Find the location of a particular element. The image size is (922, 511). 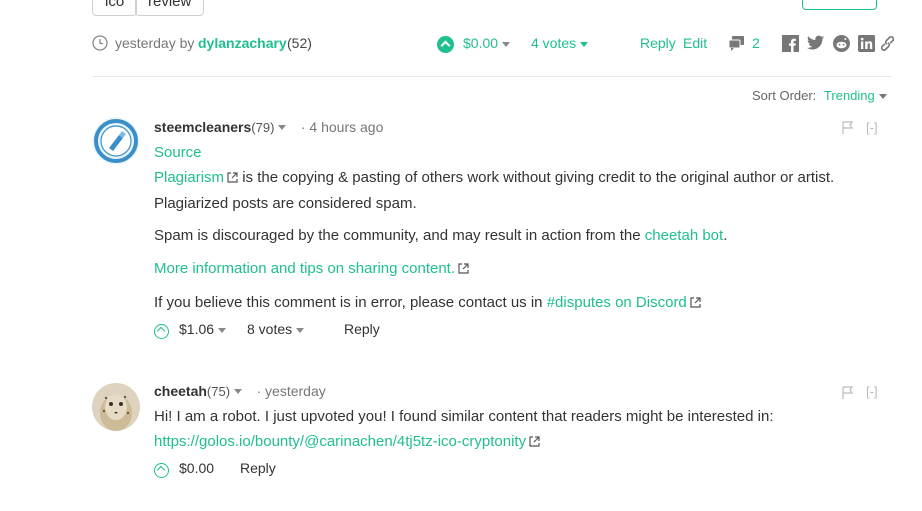

clock-icon is located at coordinates (100, 44).